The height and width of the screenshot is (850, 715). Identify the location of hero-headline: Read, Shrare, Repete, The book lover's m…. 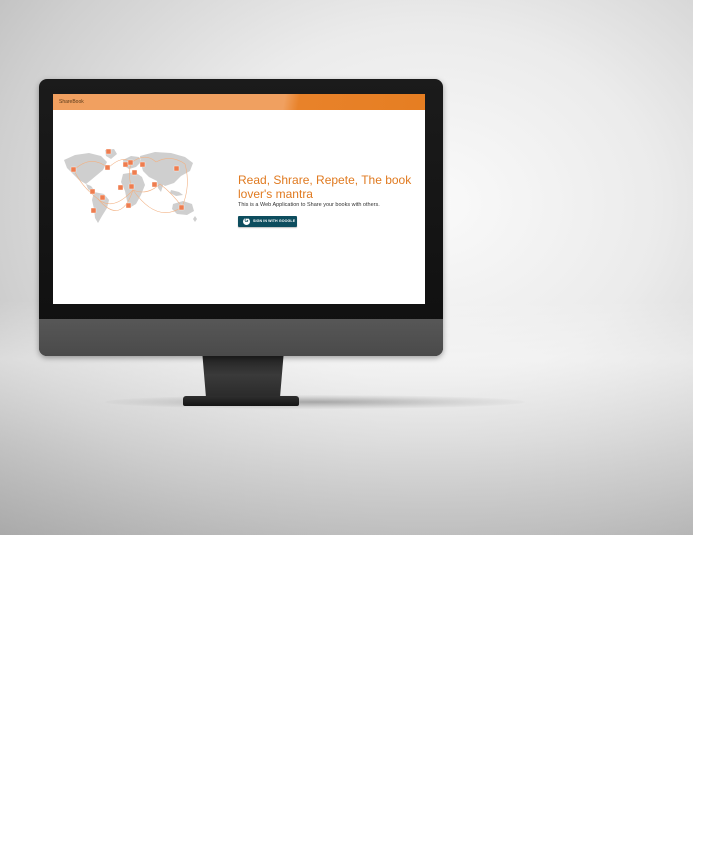
(325, 187).